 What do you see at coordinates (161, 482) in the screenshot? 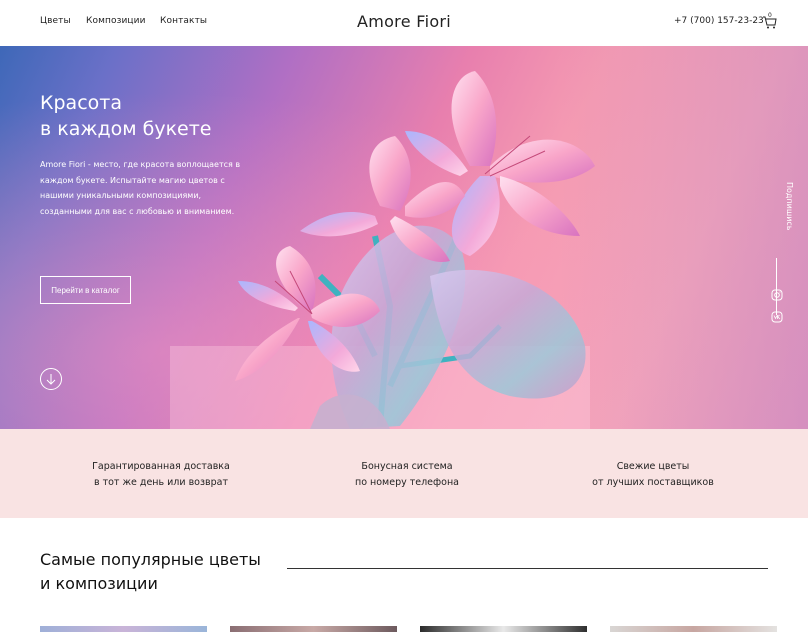
I see `feature-line: в тот же день или возврат` at bounding box center [161, 482].